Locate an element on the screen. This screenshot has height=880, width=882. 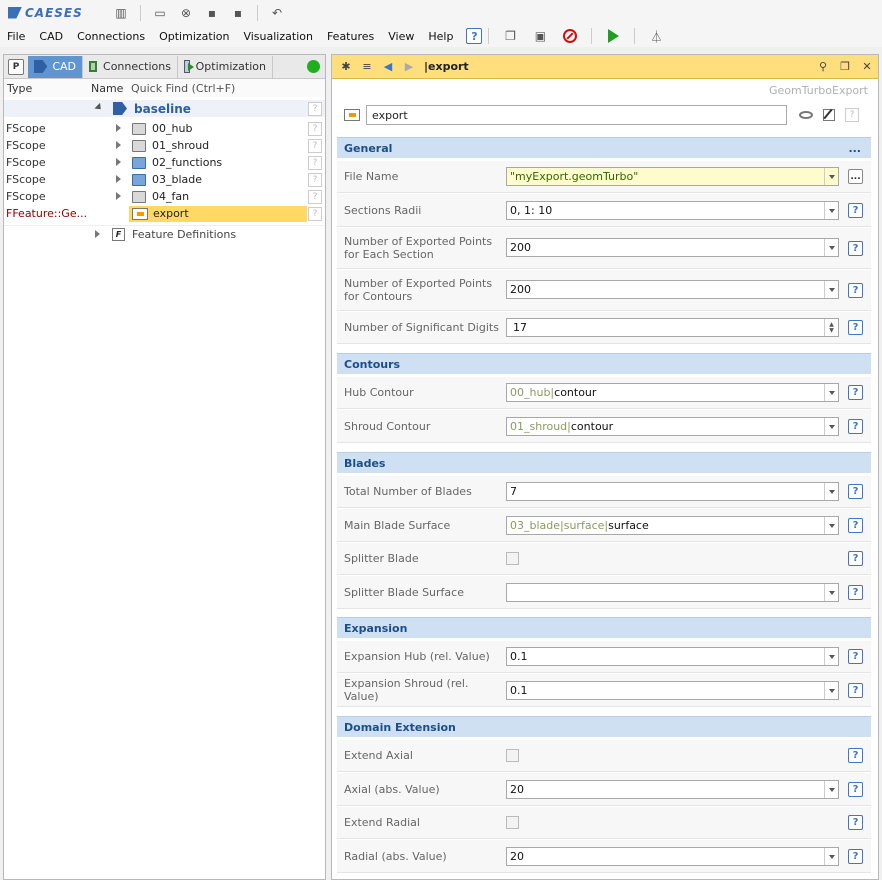
splitter-blade-checkbox is located at coordinates (512, 558).